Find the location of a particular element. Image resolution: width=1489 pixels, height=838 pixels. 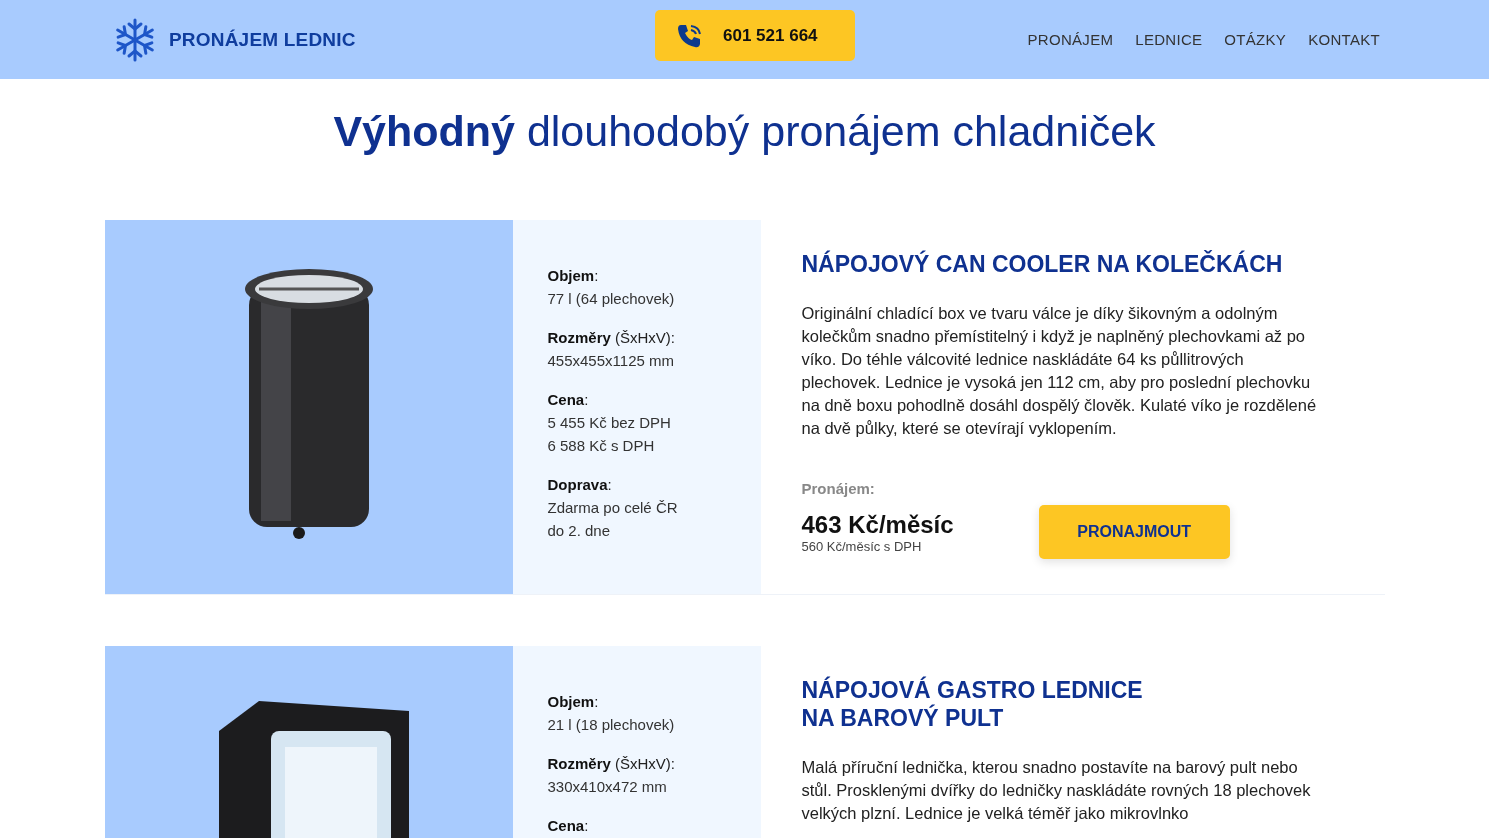

nav-link: OTÁZKY is located at coordinates (1255, 39).